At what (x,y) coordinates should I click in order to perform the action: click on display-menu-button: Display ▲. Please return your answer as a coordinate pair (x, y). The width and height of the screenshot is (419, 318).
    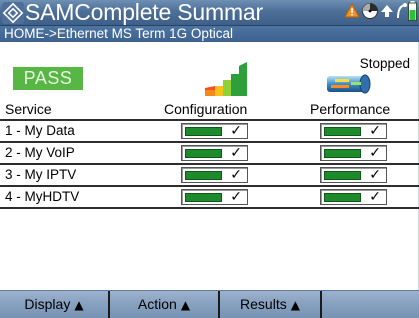
    Looking at the image, I should click on (54, 304).